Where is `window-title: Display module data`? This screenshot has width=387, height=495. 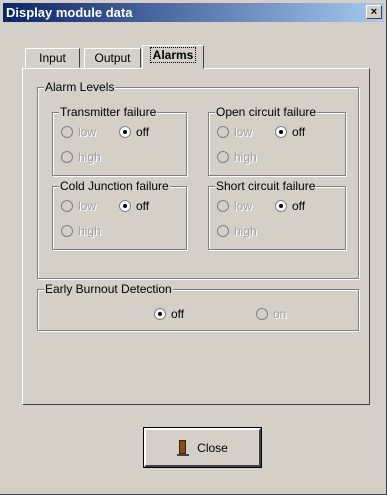
window-title: Display module data is located at coordinates (69, 12).